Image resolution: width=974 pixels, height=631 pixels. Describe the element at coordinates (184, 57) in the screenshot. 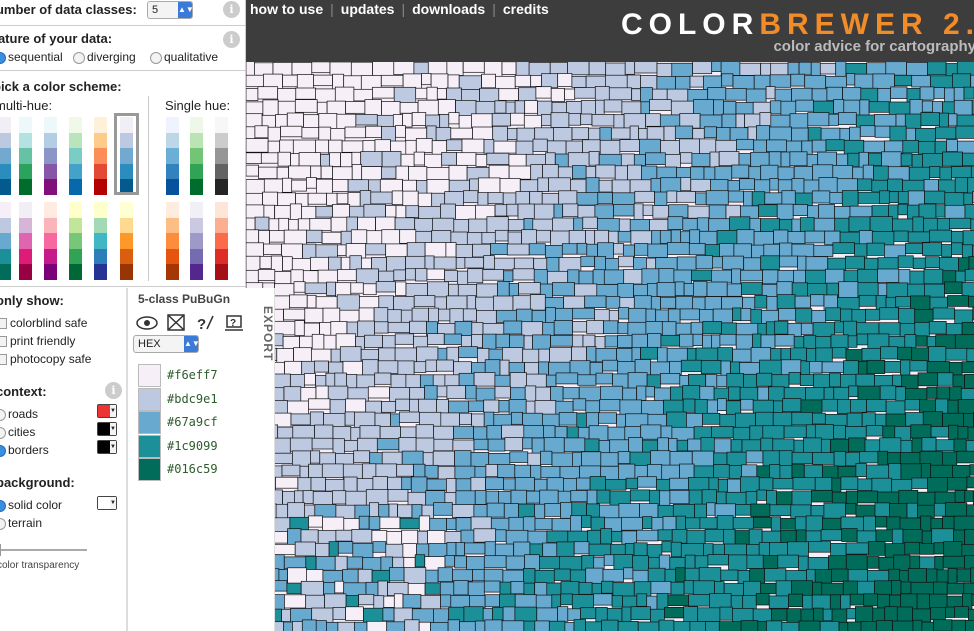

I see `radio-qualitative: qualitative` at that location.